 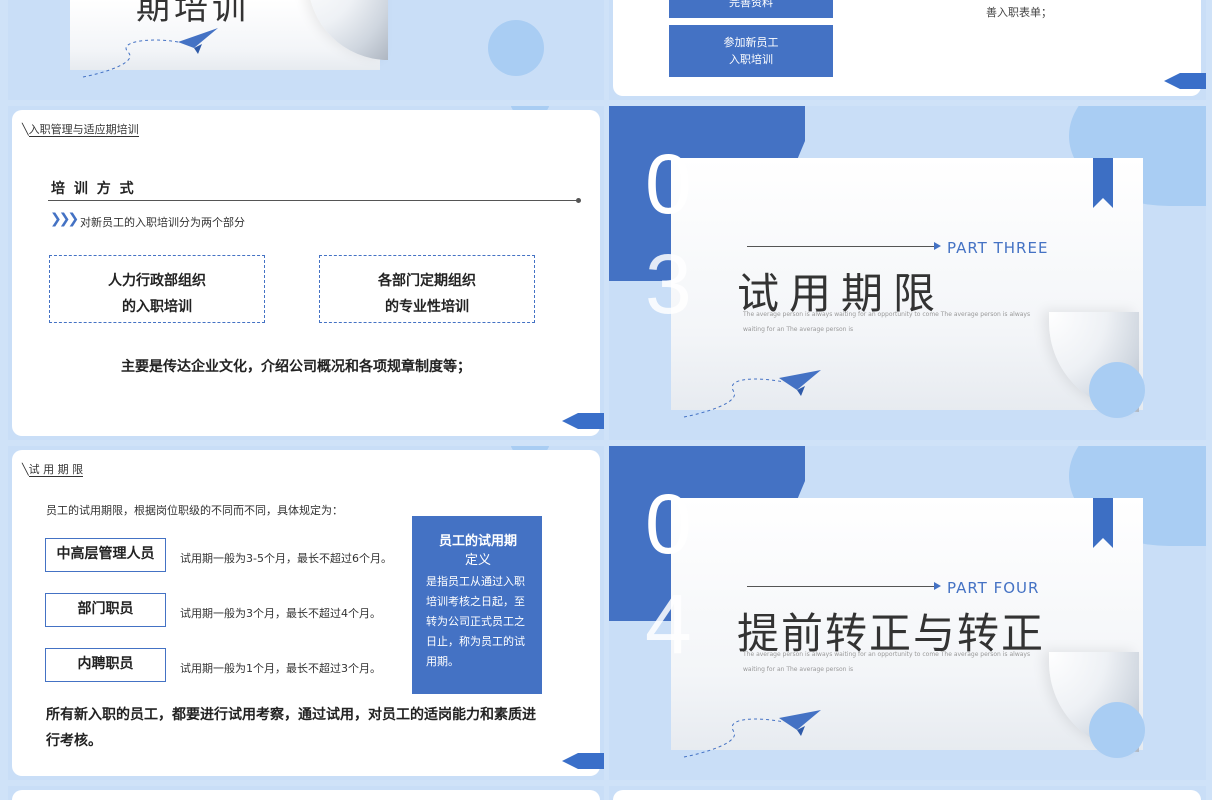 I want to click on training-box-dept: 各部门定期组织 的专业性培训, so click(x=427, y=289).